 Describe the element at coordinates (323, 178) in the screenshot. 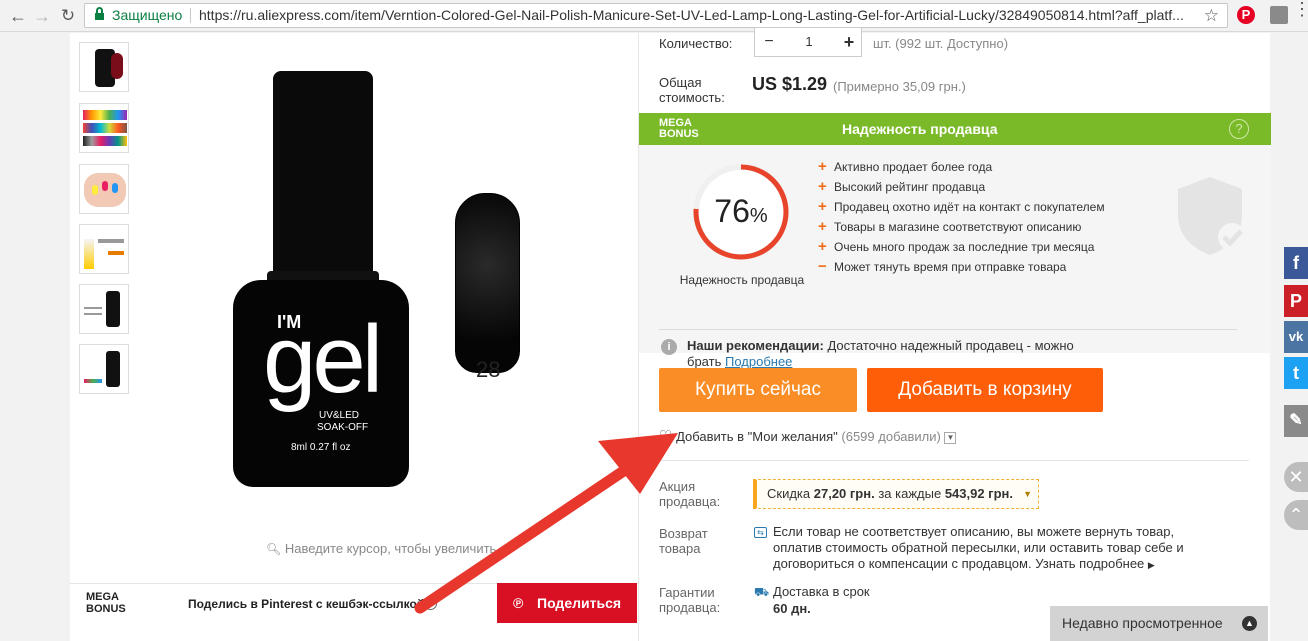

I see `bottle-cap` at that location.